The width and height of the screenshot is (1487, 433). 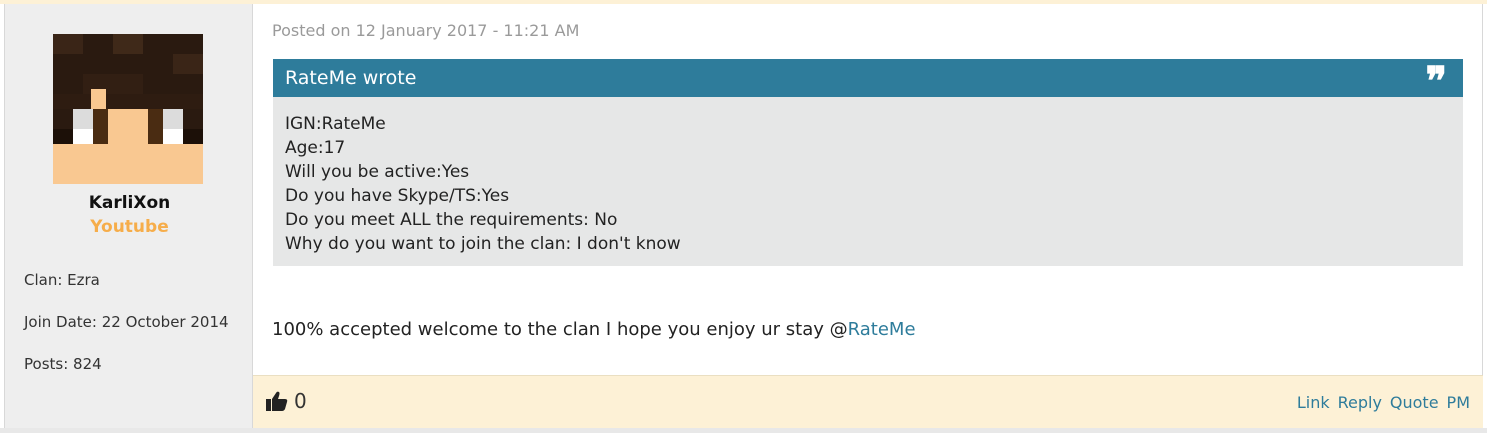 I want to click on post-footer: 0 Link Reply Quote PM, so click(x=868, y=401).